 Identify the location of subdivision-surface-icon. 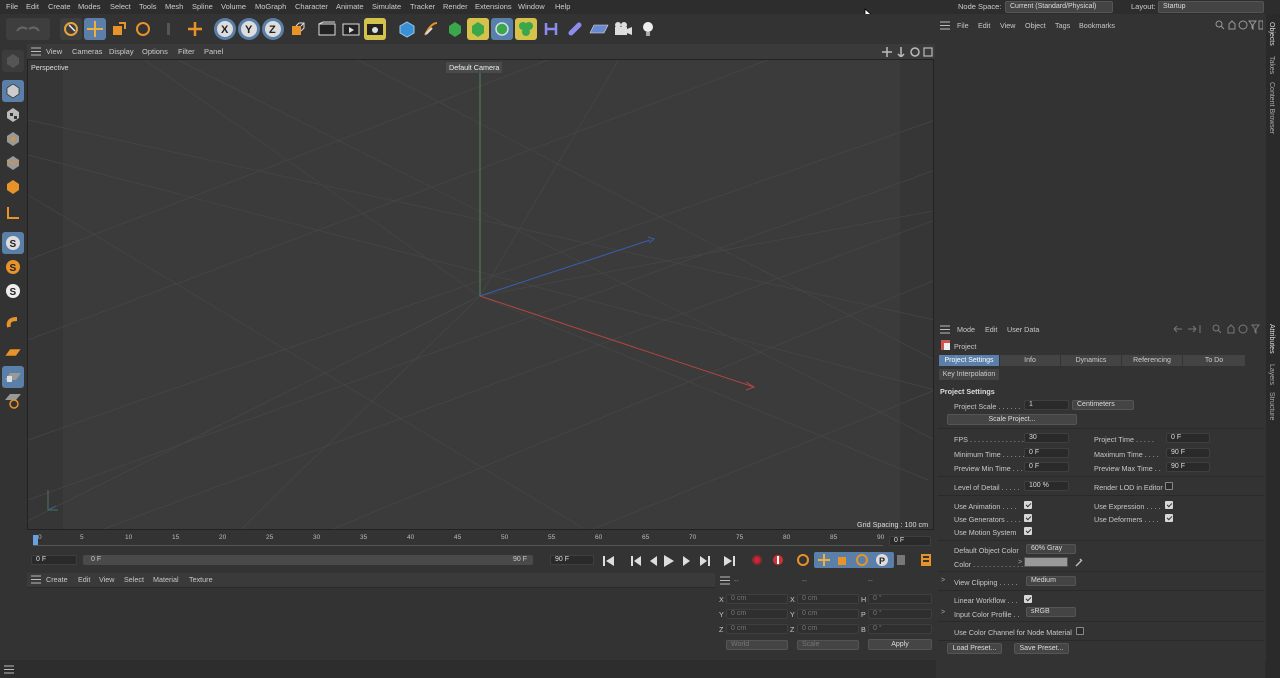
(455, 29).